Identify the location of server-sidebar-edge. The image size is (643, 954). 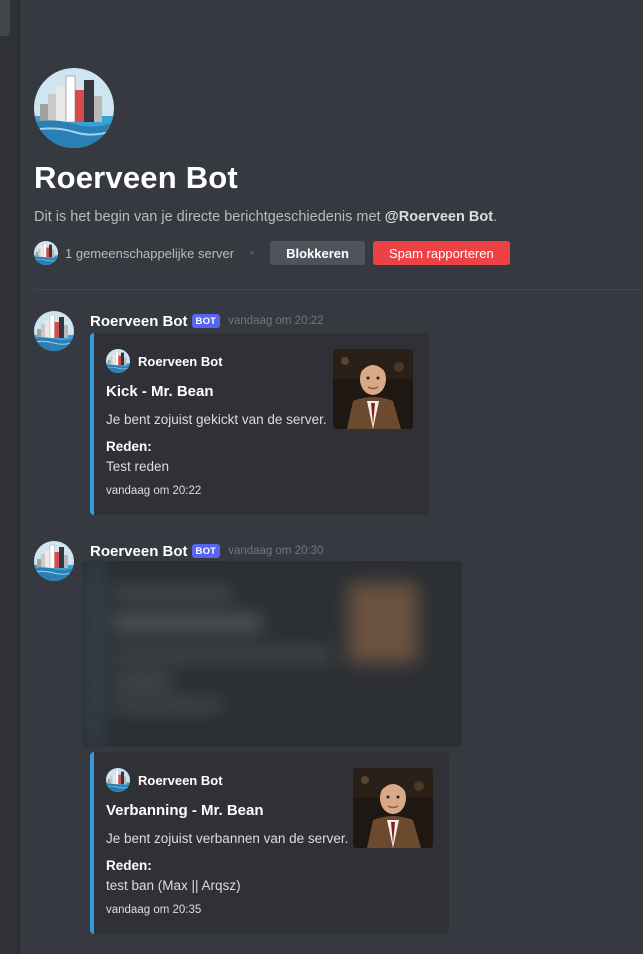
(10, 477).